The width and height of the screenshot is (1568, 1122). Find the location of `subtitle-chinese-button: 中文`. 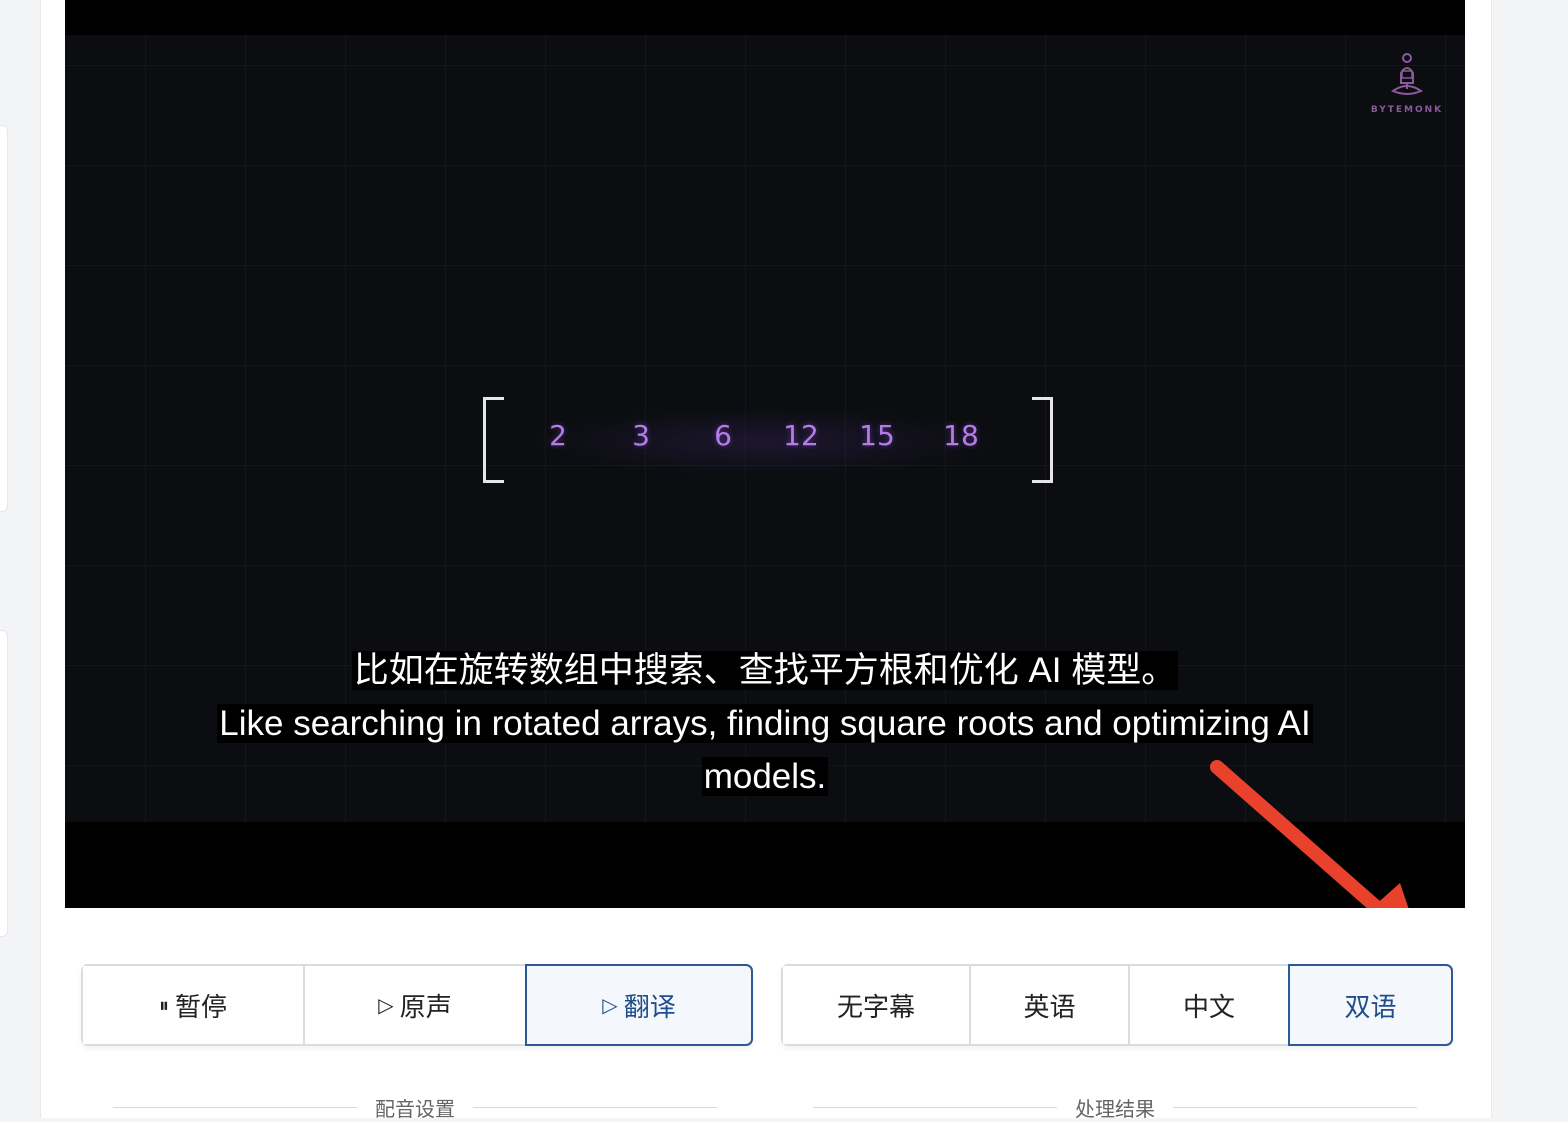

subtitle-chinese-button: 中文 is located at coordinates (1210, 1005).